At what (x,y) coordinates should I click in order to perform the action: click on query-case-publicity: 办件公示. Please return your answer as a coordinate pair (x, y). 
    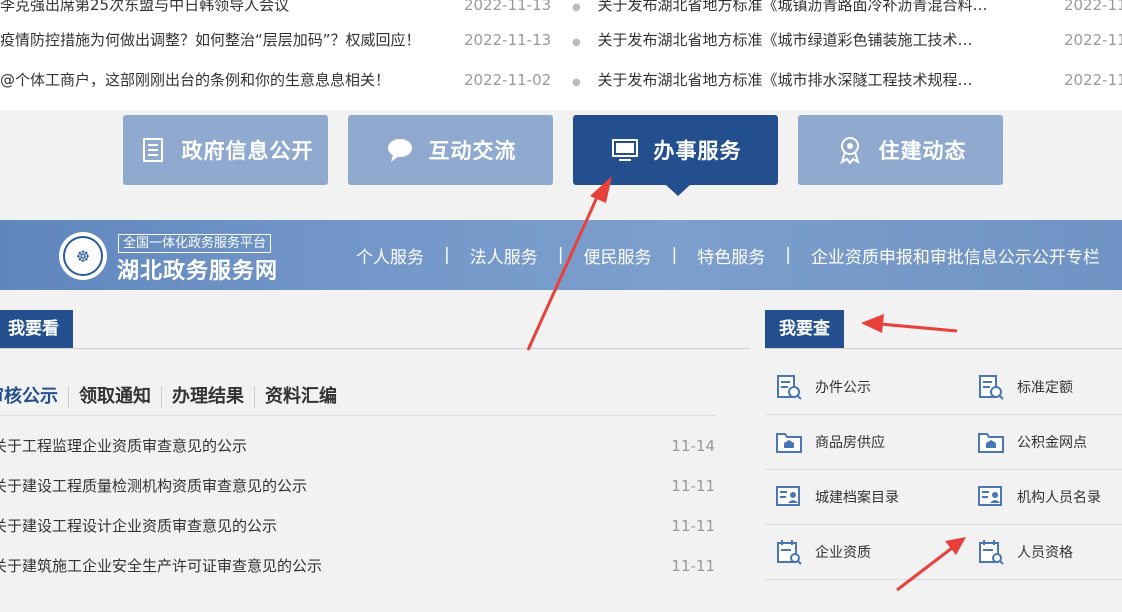
    Looking at the image, I should click on (823, 387).